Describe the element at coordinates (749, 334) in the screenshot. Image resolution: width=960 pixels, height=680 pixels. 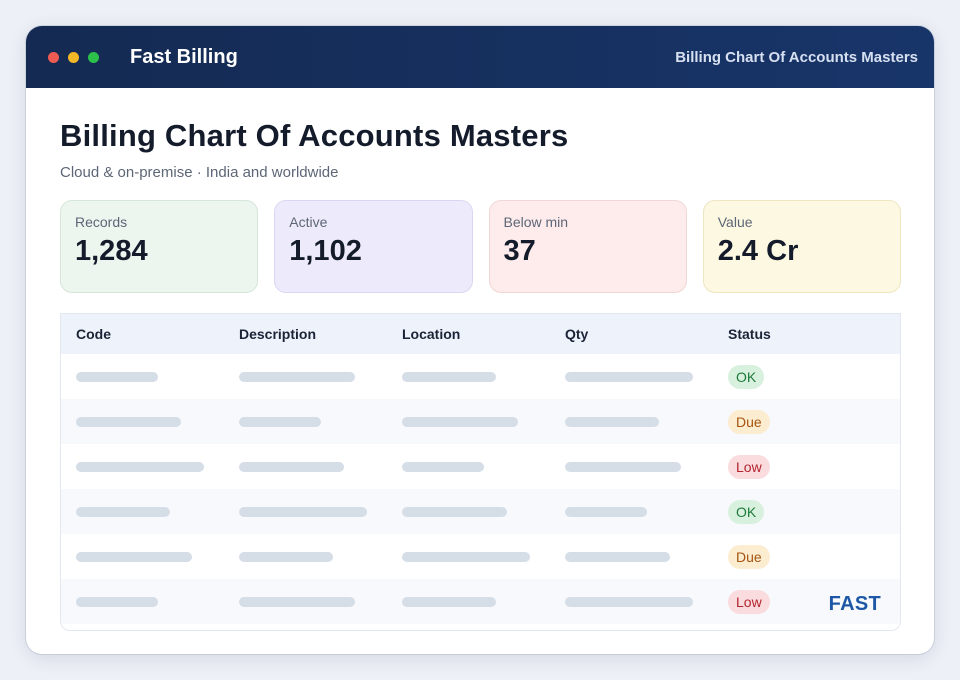
I see `column-header-label: Status` at that location.